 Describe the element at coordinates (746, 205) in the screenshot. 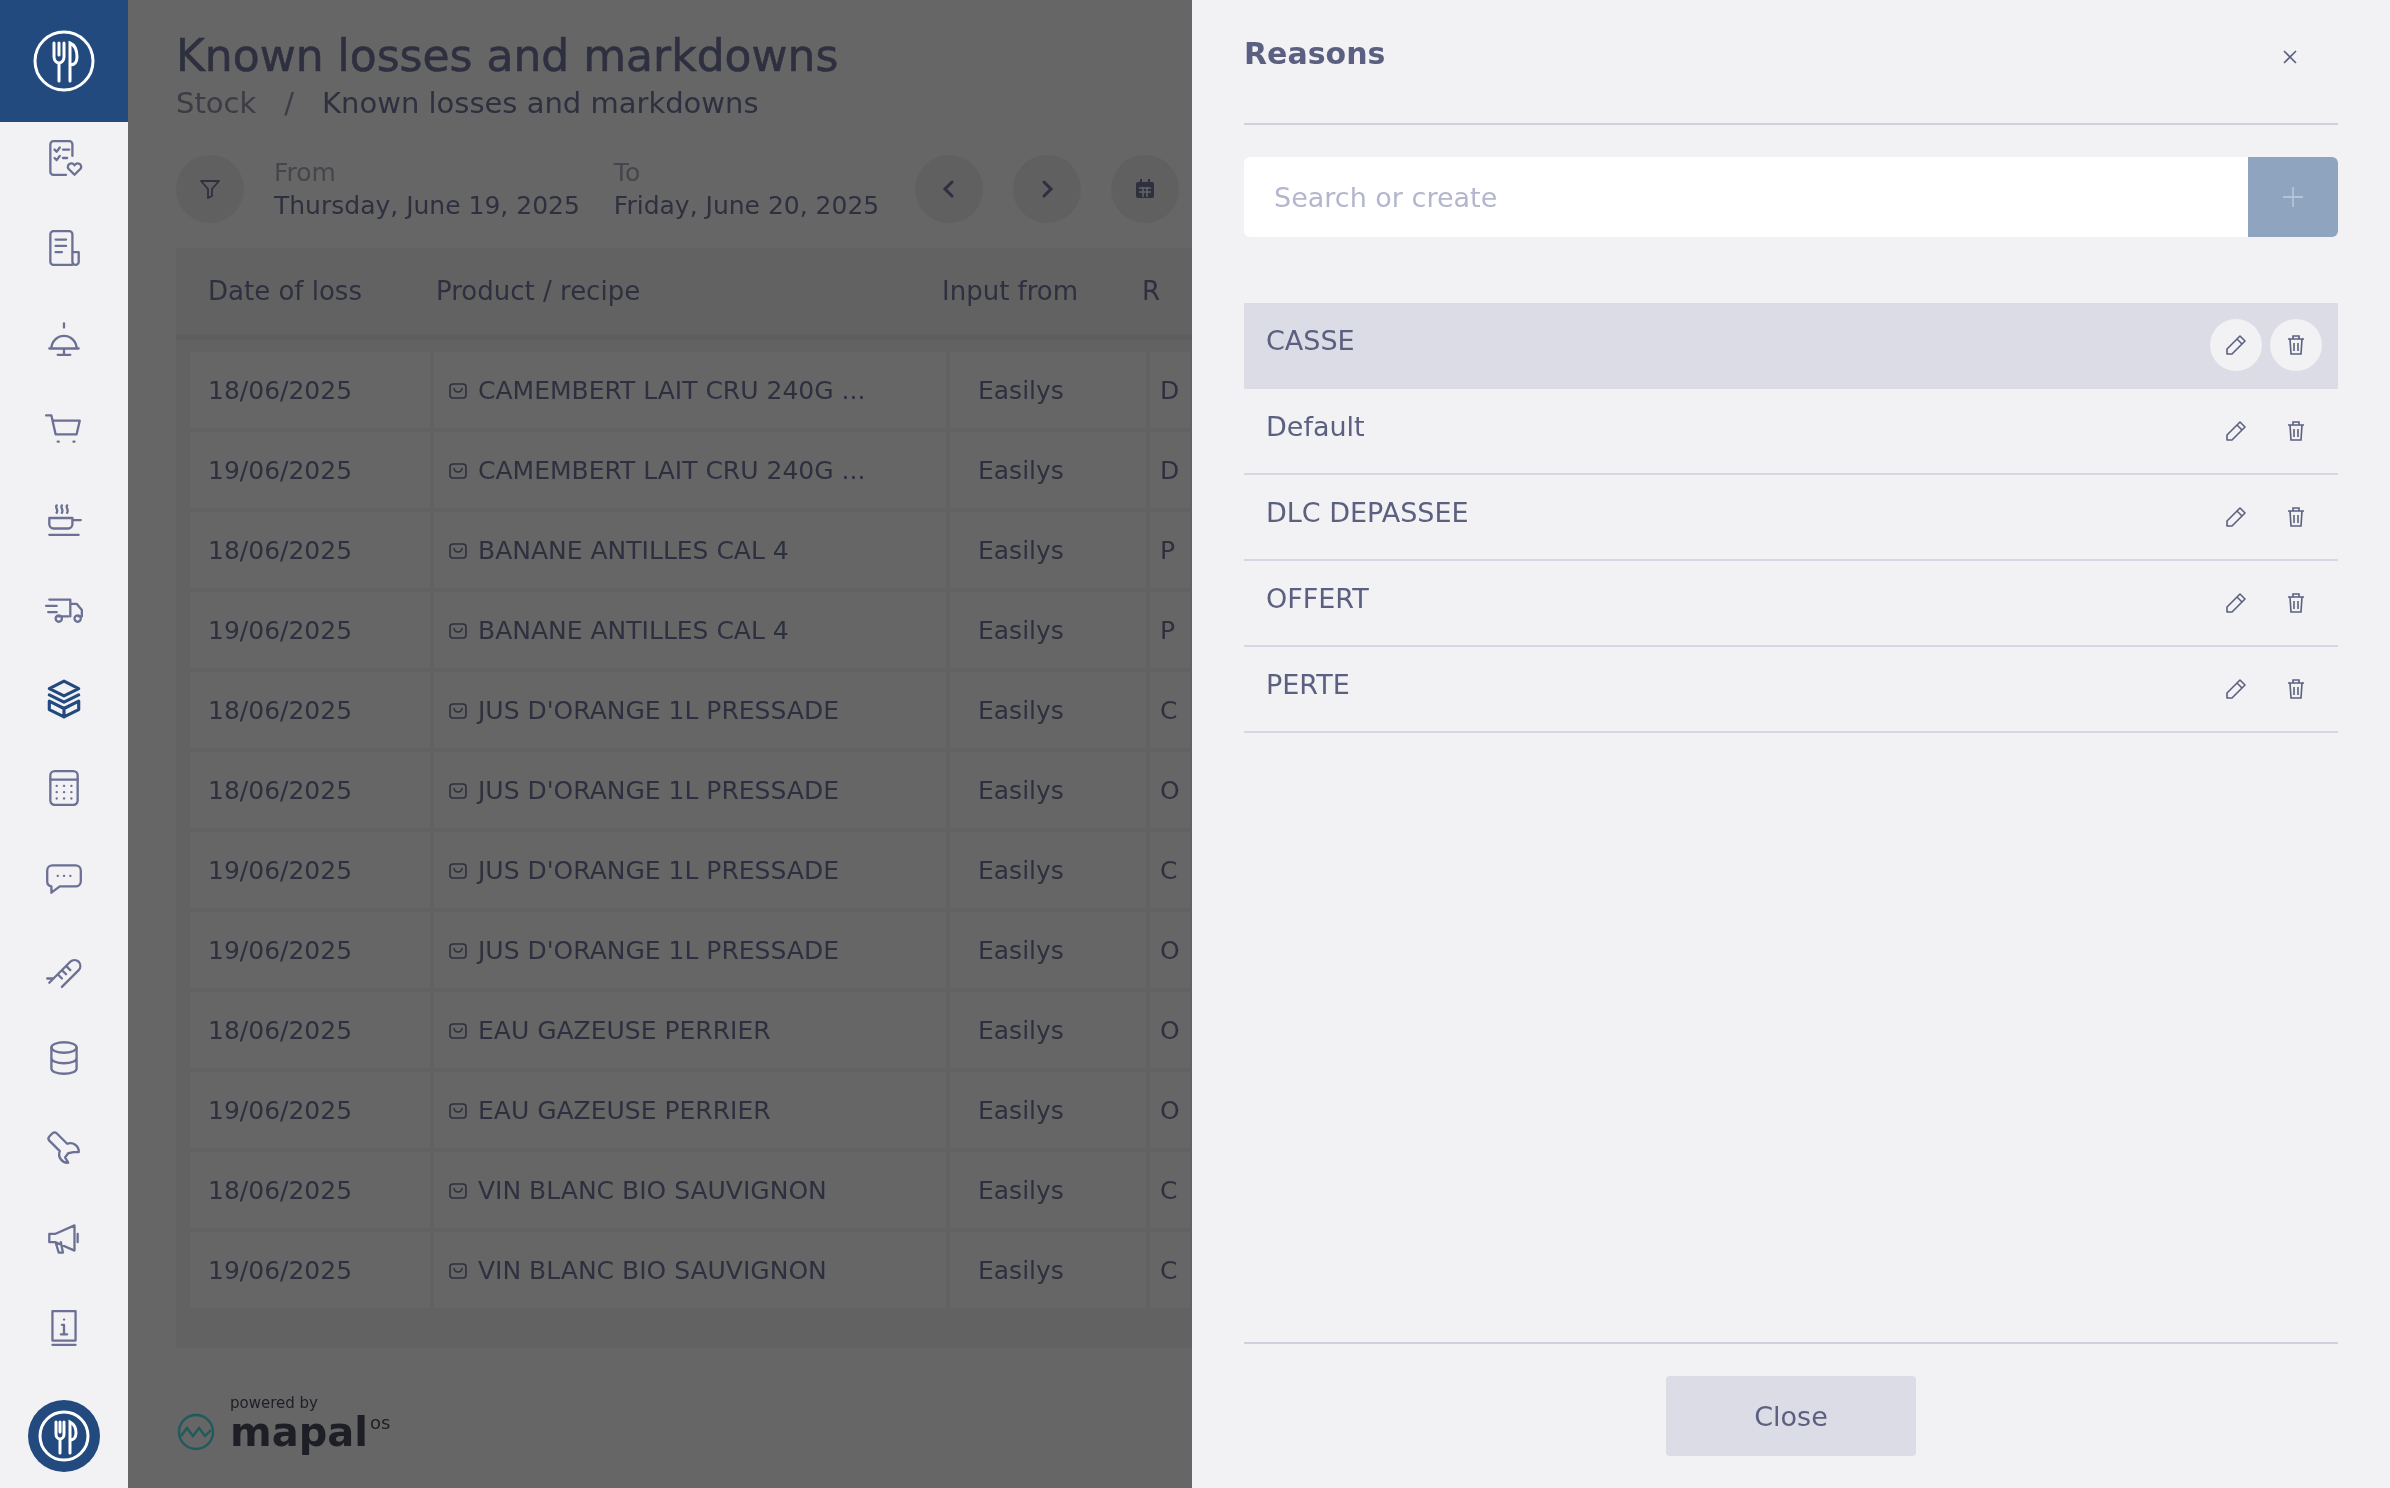

I see `to-date: Friday, June 20, 2025` at that location.